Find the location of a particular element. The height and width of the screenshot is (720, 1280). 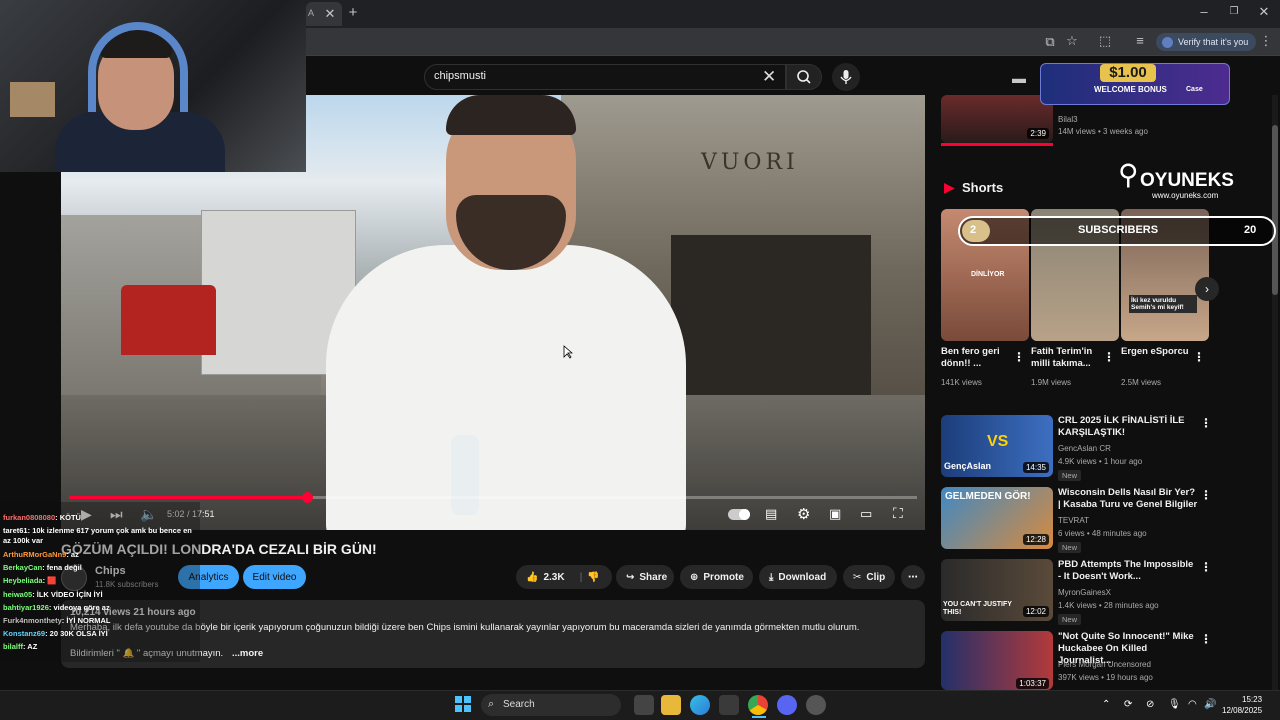

video-thumbnail-3: YOU CAN'T JUSTIFY THIS! 12:02 is located at coordinates (997, 590).